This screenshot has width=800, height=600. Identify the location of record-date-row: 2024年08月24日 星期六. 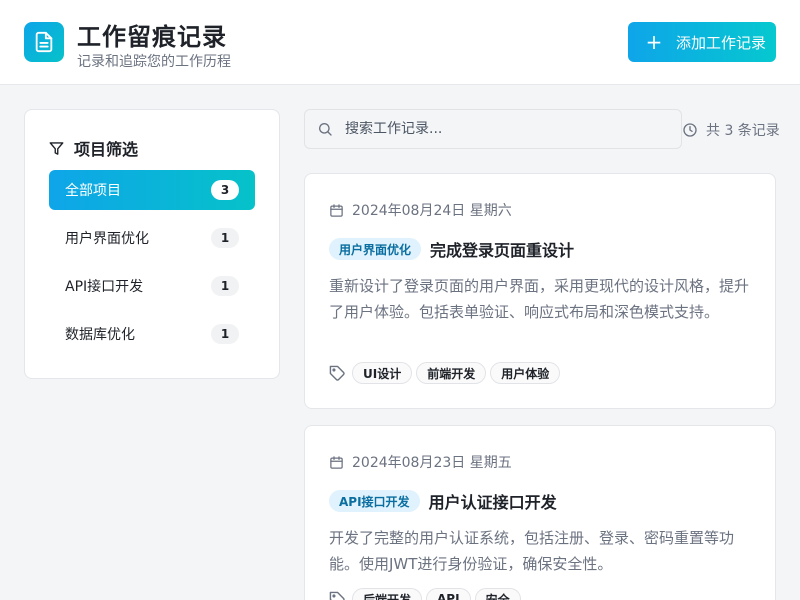
(420, 210).